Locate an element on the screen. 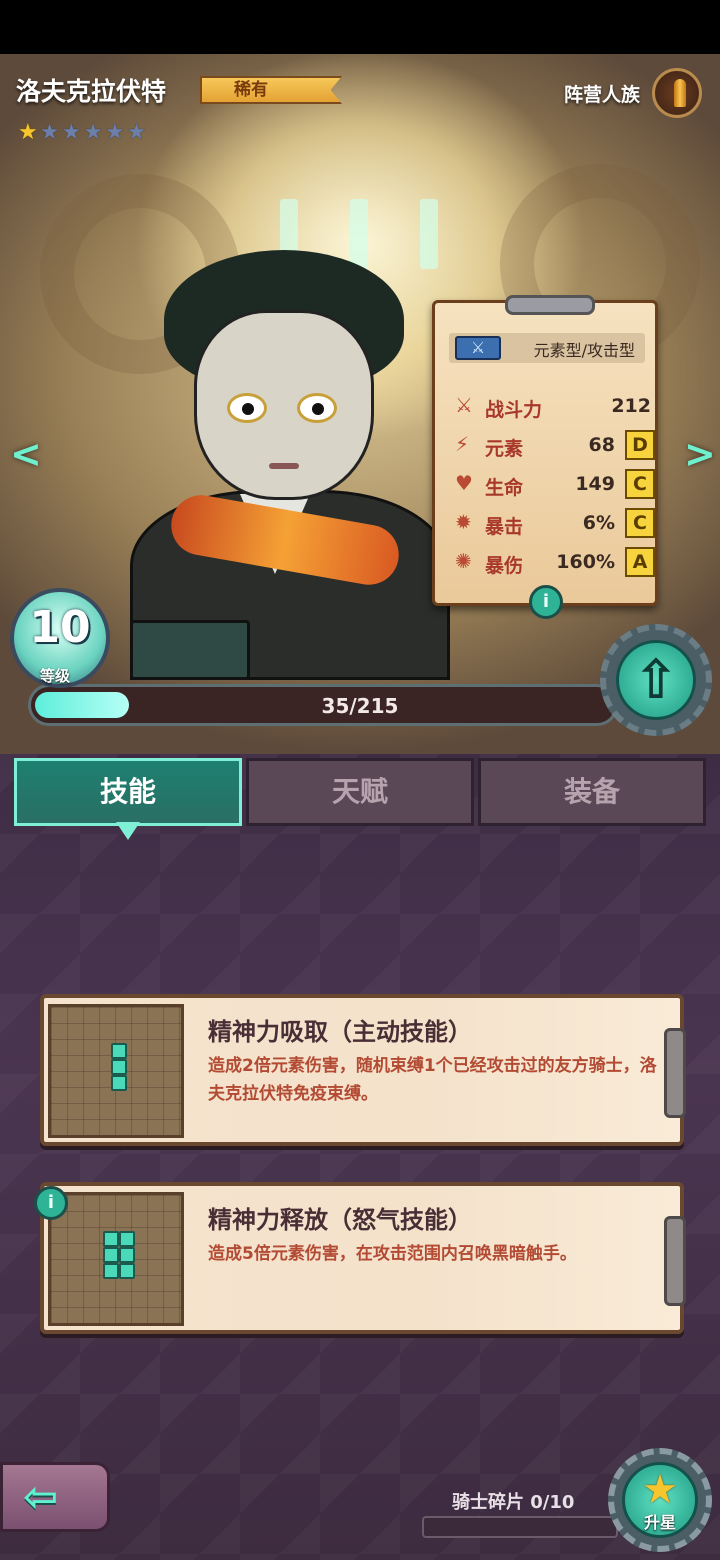 The width and height of the screenshot is (720, 1560). crossed-swords-icon: ⚔ is located at coordinates (464, 405).